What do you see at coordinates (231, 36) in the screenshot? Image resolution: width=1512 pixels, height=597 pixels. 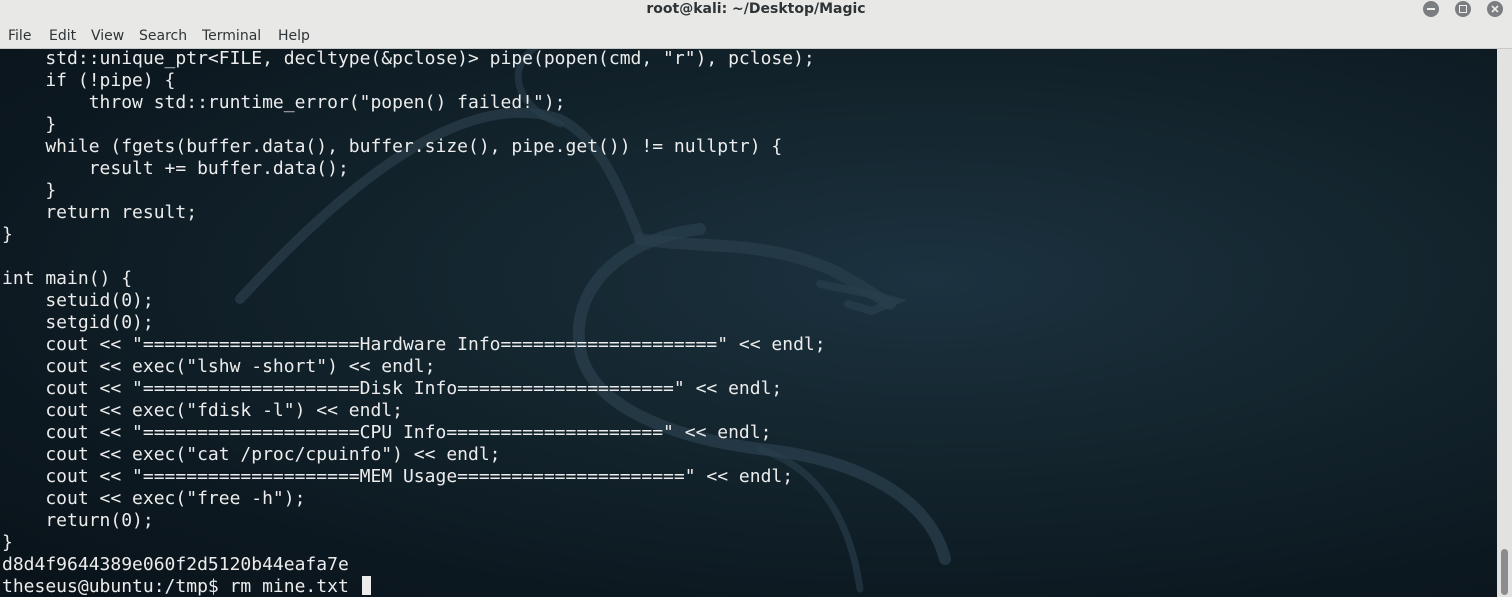 I see `menu-terminal: Terminal` at bounding box center [231, 36].